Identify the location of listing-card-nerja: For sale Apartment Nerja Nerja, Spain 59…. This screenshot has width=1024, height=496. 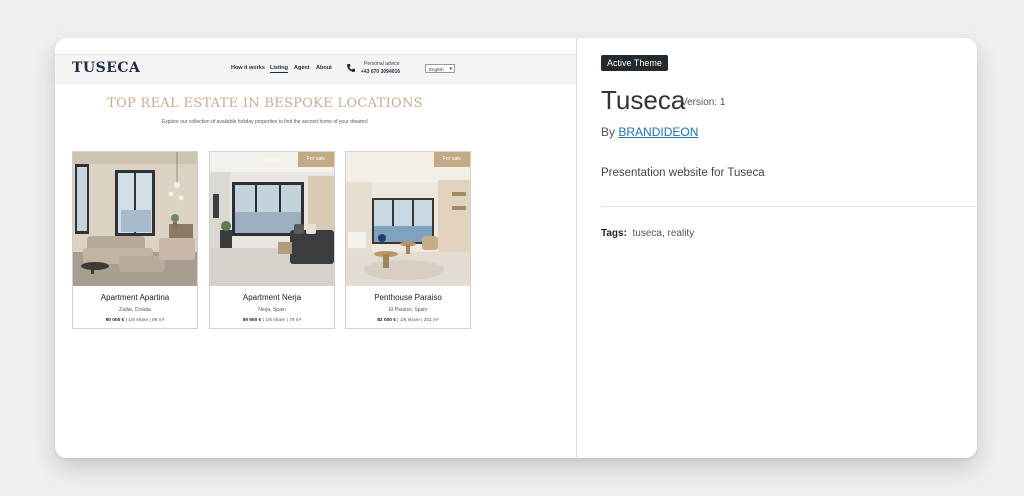
(272, 240).